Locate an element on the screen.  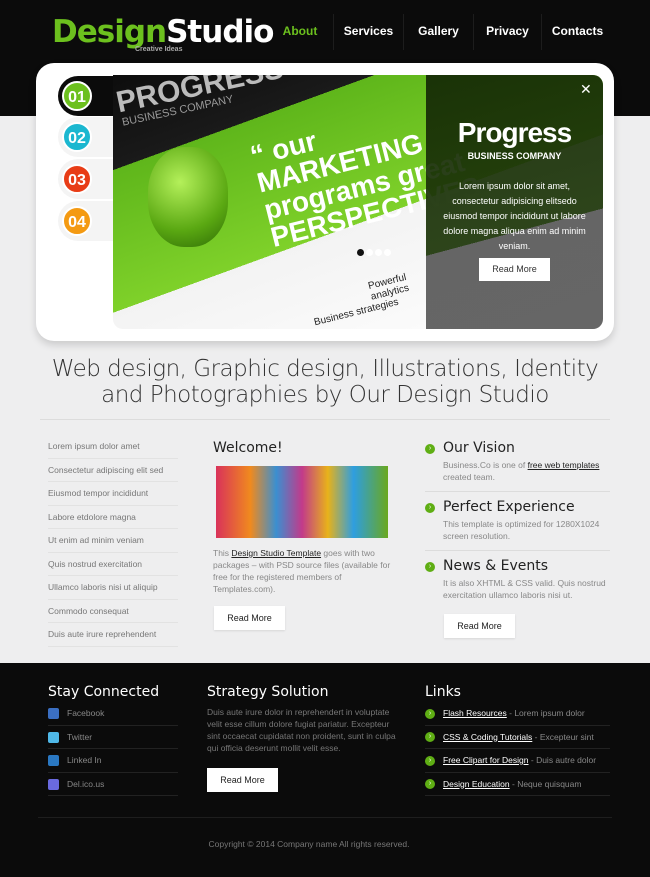
slider-tab-2: 02 is located at coordinates (85, 137).